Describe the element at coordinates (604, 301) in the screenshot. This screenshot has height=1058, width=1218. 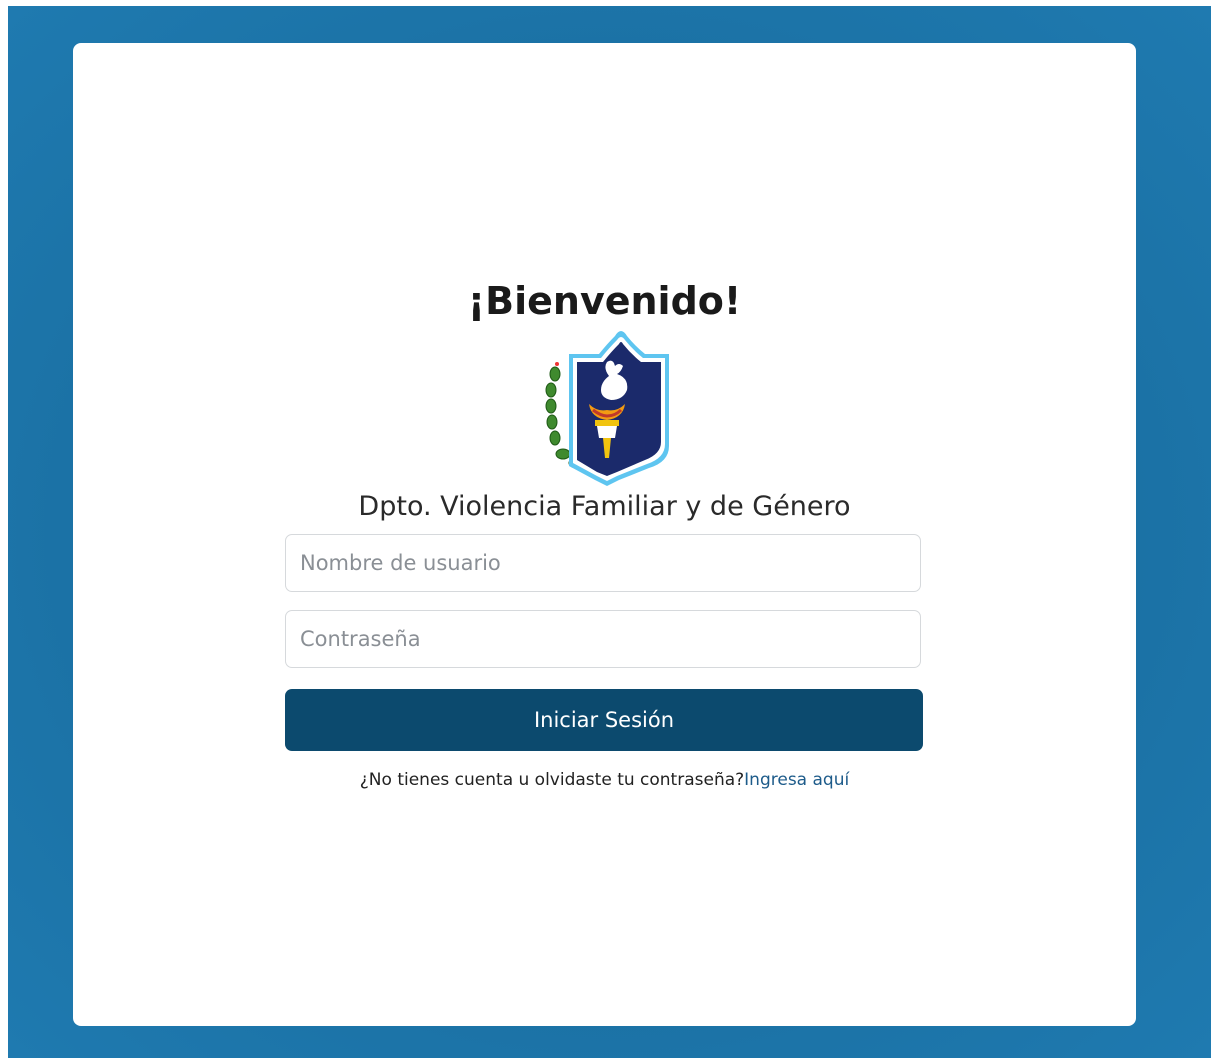
I see `welcome-title: ¡Bienvenido!` at that location.